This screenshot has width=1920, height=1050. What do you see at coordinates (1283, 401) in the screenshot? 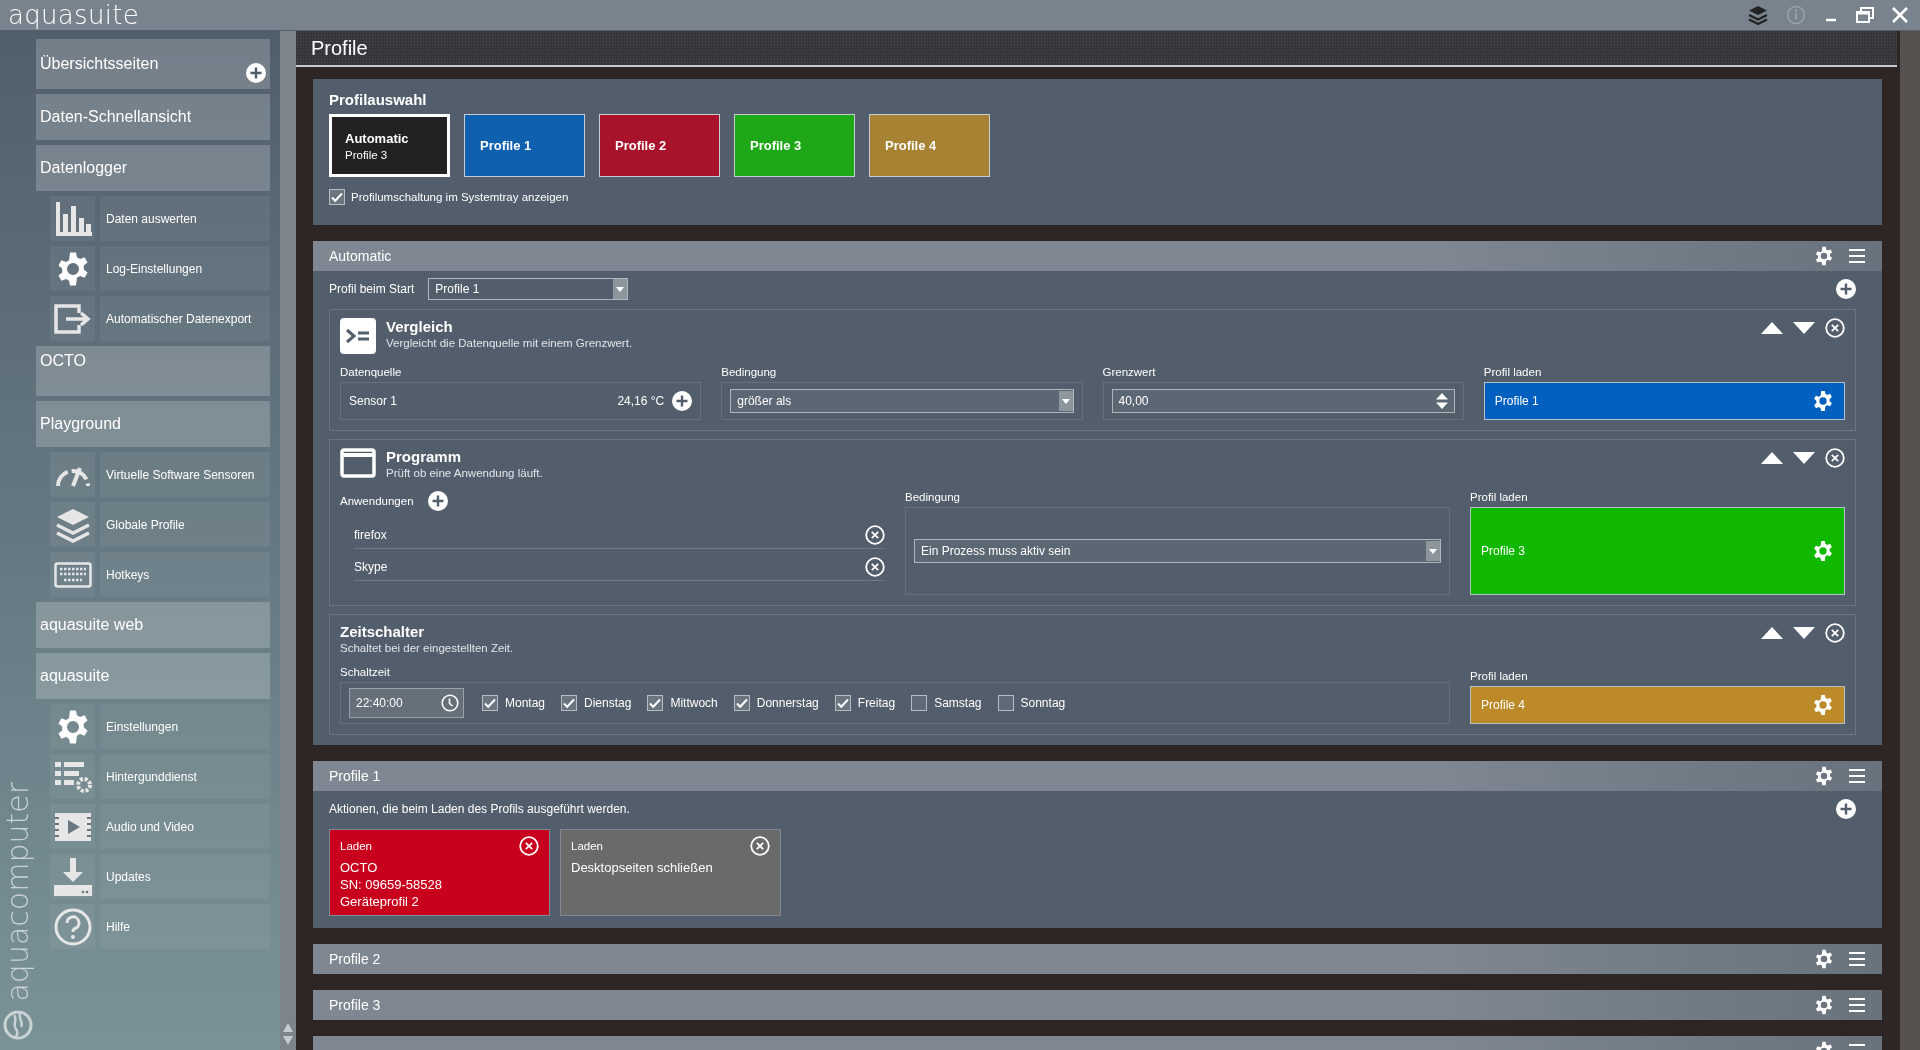
I see `threshold-input: 40,00` at bounding box center [1283, 401].